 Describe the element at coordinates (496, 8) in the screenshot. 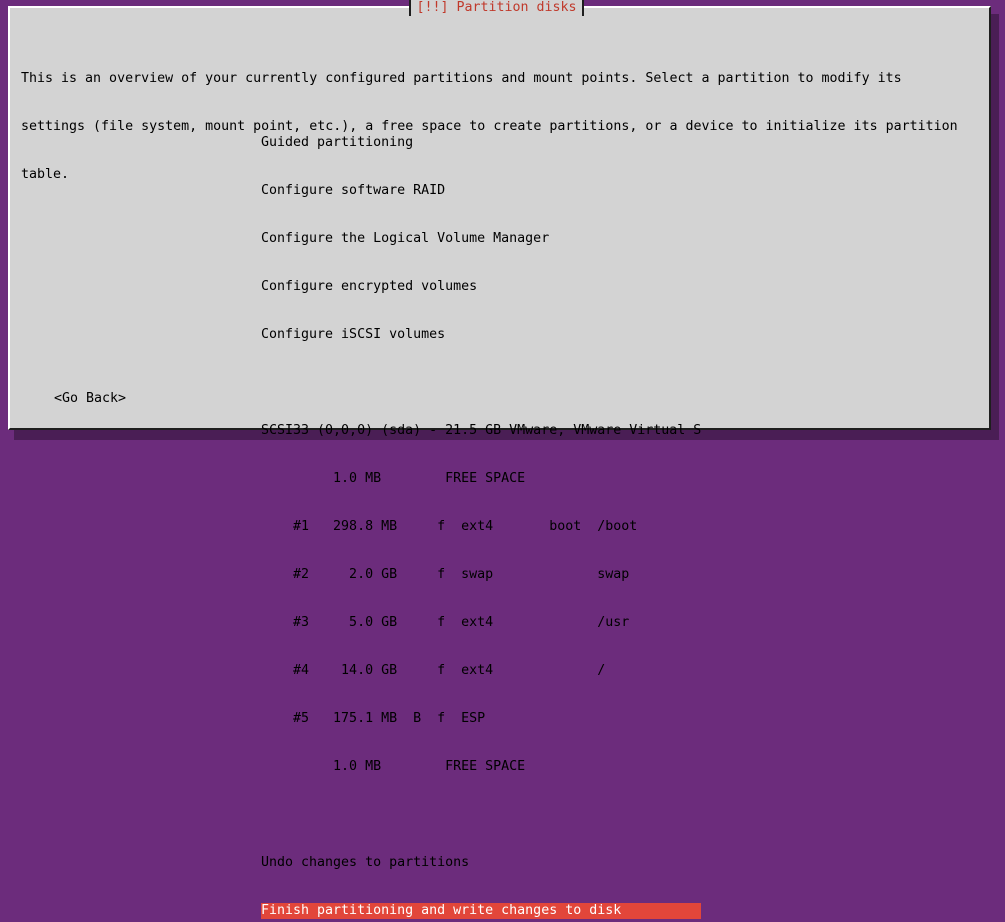

I see `dialog-title: [!!] Partition disks` at that location.